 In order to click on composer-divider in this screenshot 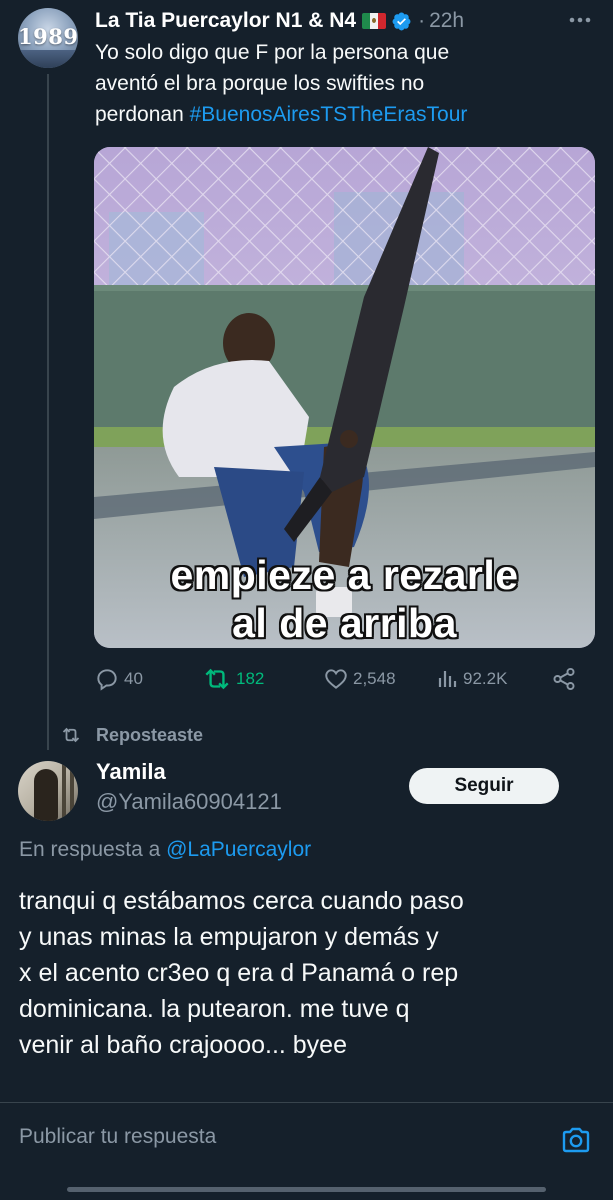, I will do `click(306, 1102)`.